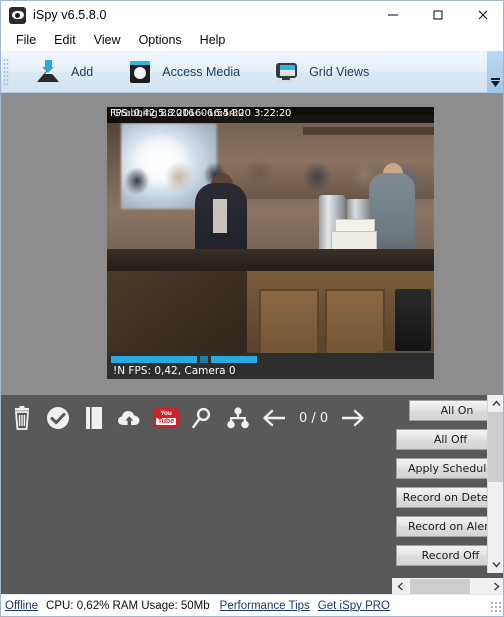 Image resolution: width=504 pixels, height=617 pixels. I want to click on delete-icon, so click(22, 418).